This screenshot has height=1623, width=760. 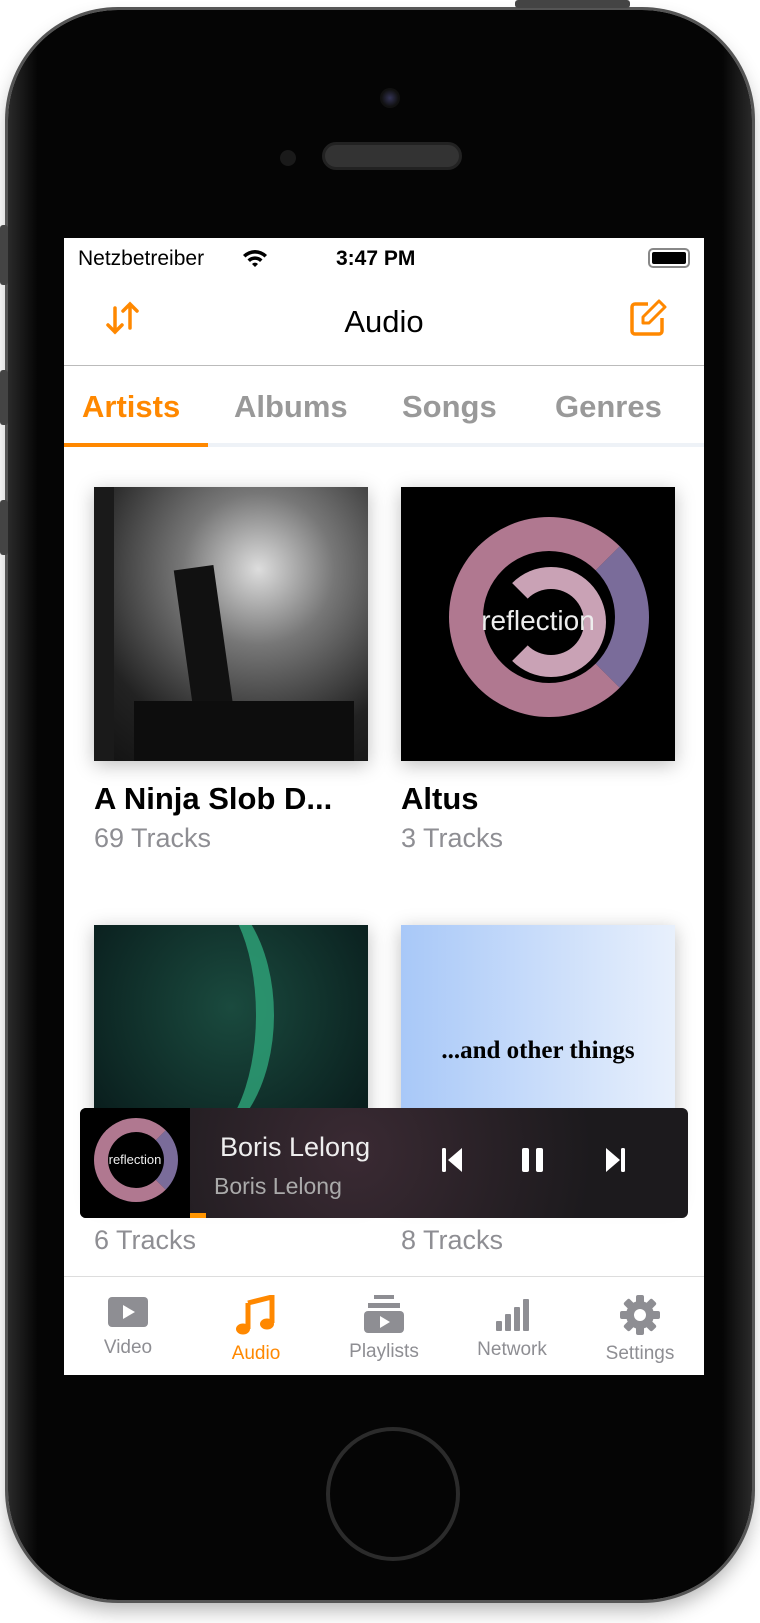 I want to click on status-bar: Netzbetreiber 3:47 PM, so click(x=384, y=257).